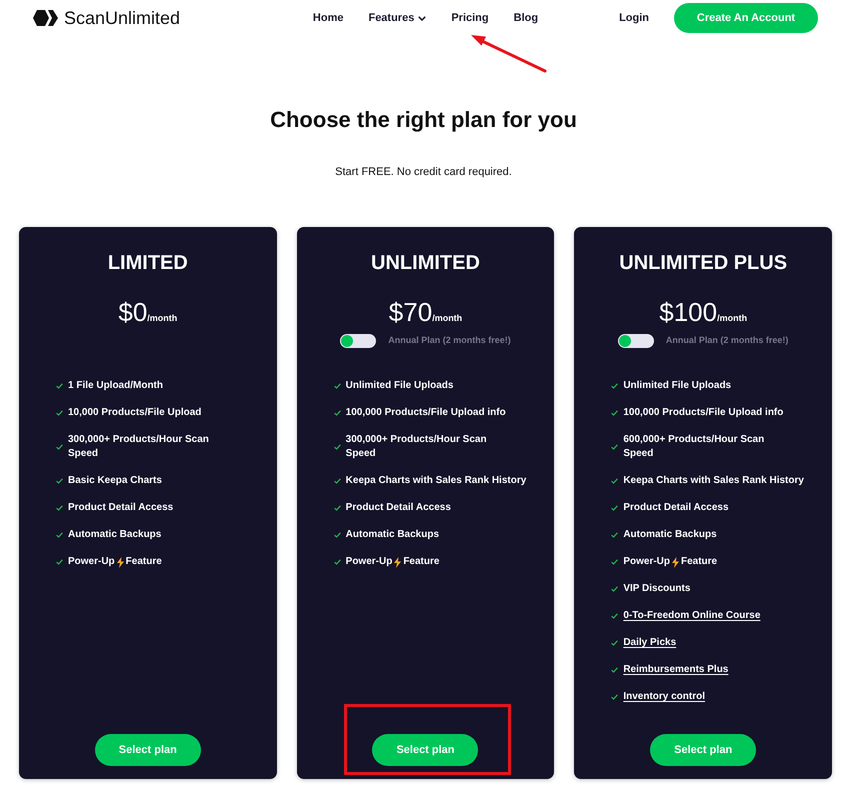  What do you see at coordinates (115, 386) in the screenshot?
I see `feature-text: 1 File Upload/Month` at bounding box center [115, 386].